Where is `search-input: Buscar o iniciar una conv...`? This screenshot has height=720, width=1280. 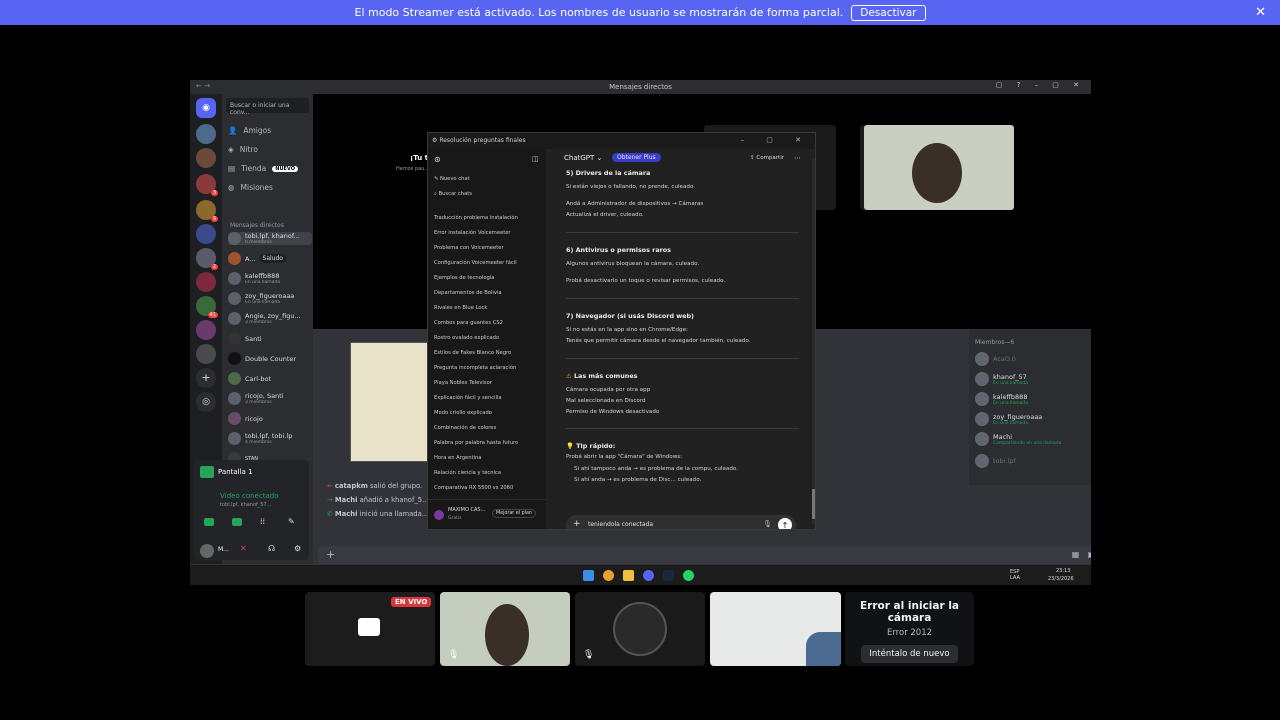
search-input: Buscar o iniciar una conv... is located at coordinates (267, 107).